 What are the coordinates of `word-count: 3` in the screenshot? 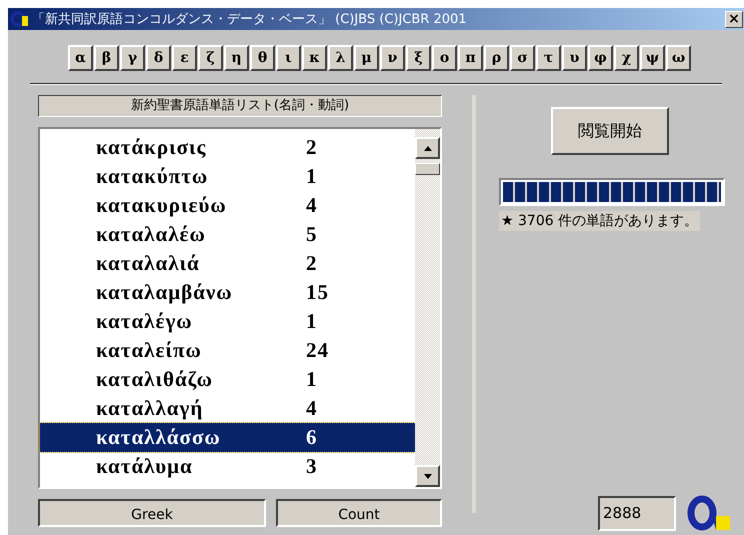 It's located at (312, 466).